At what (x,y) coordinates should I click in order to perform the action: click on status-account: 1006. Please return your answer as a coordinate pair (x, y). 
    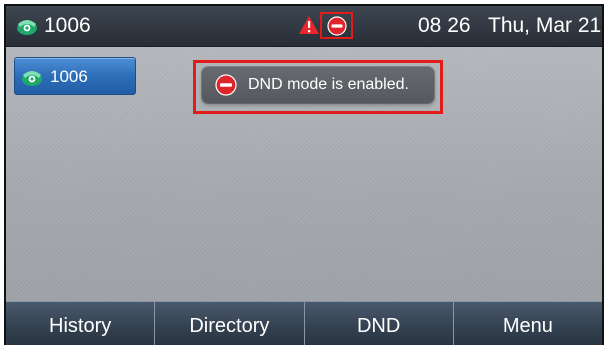
    Looking at the image, I should click on (67, 25).